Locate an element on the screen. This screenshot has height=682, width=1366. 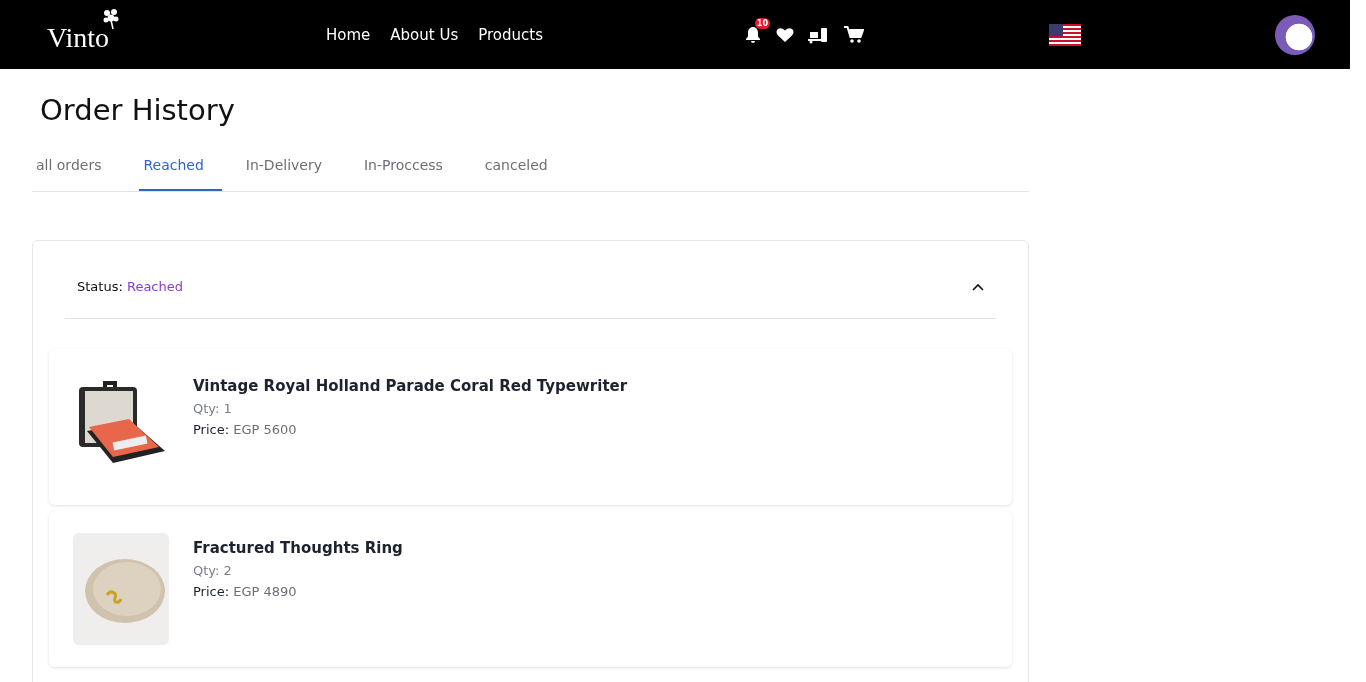
product-quantity: Qty: 1 is located at coordinates (213, 408).